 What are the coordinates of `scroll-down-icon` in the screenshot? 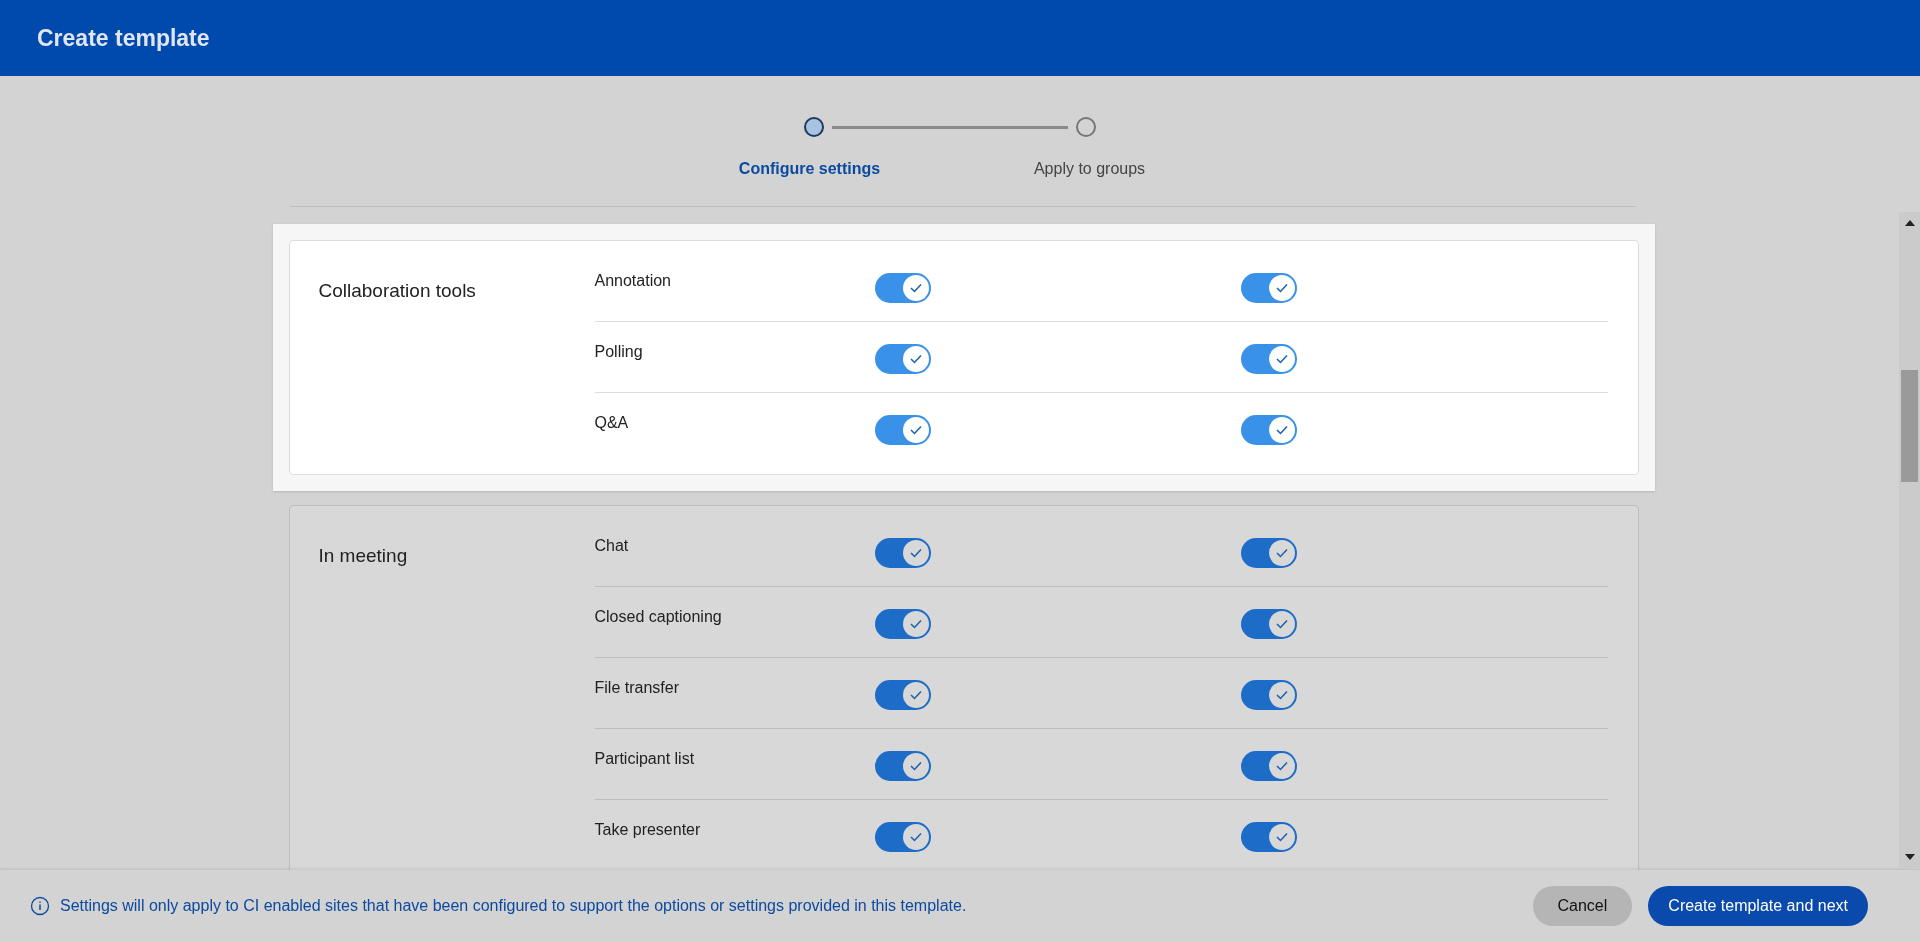 It's located at (1909, 857).